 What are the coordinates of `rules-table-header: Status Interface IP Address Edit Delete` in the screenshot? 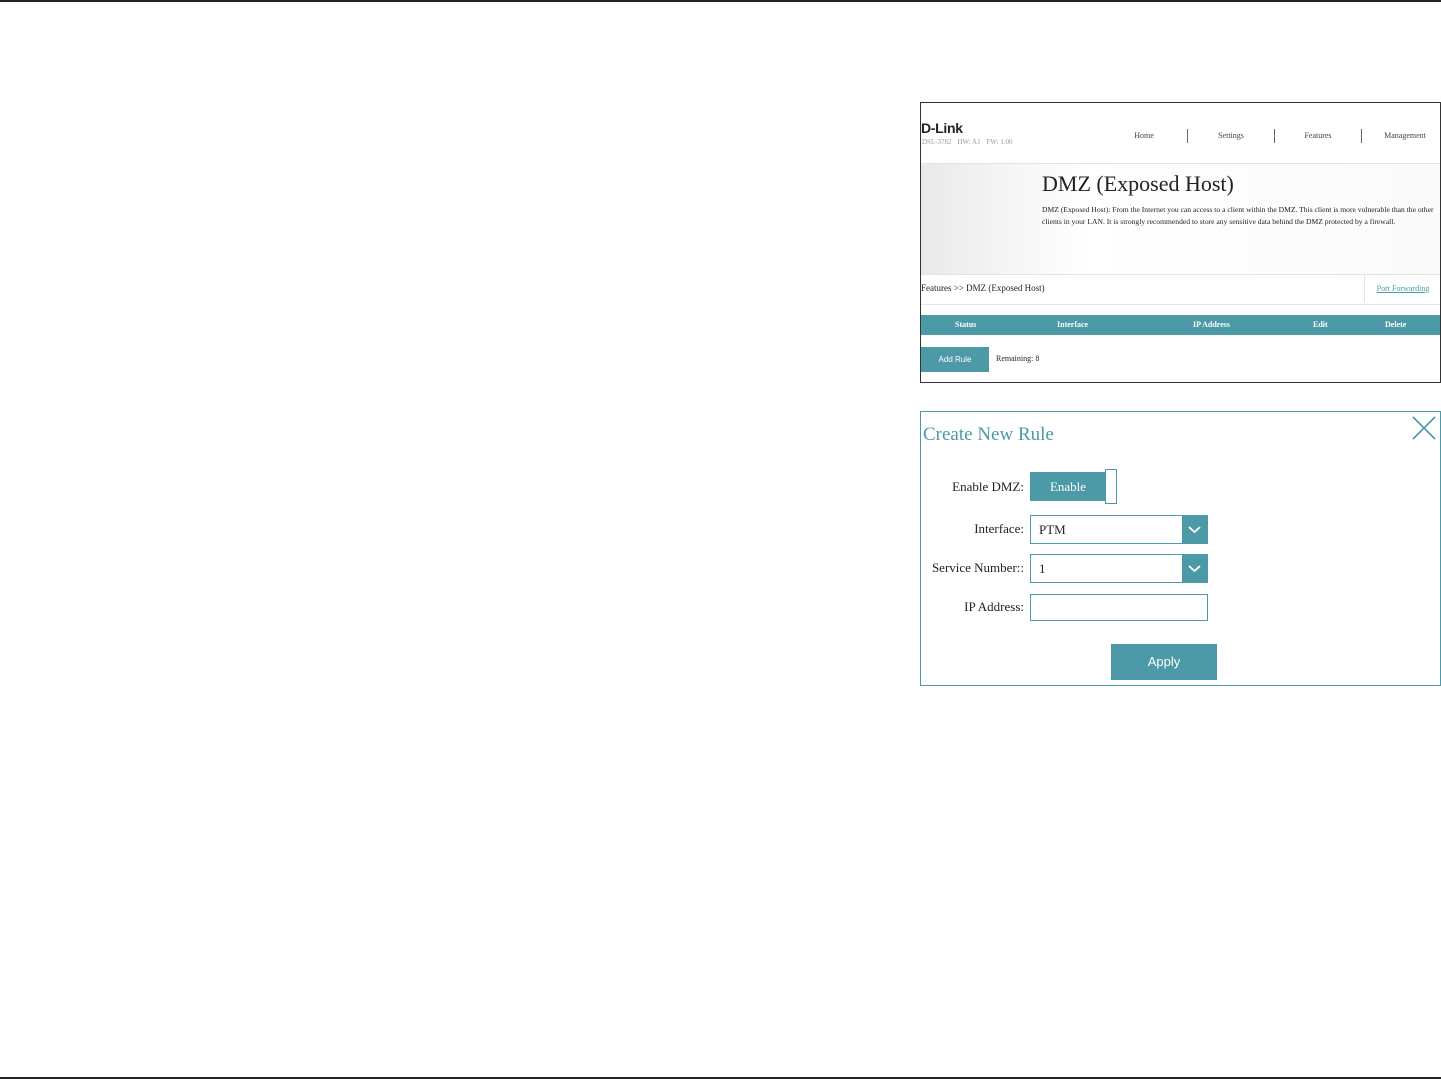 It's located at (1180, 325).